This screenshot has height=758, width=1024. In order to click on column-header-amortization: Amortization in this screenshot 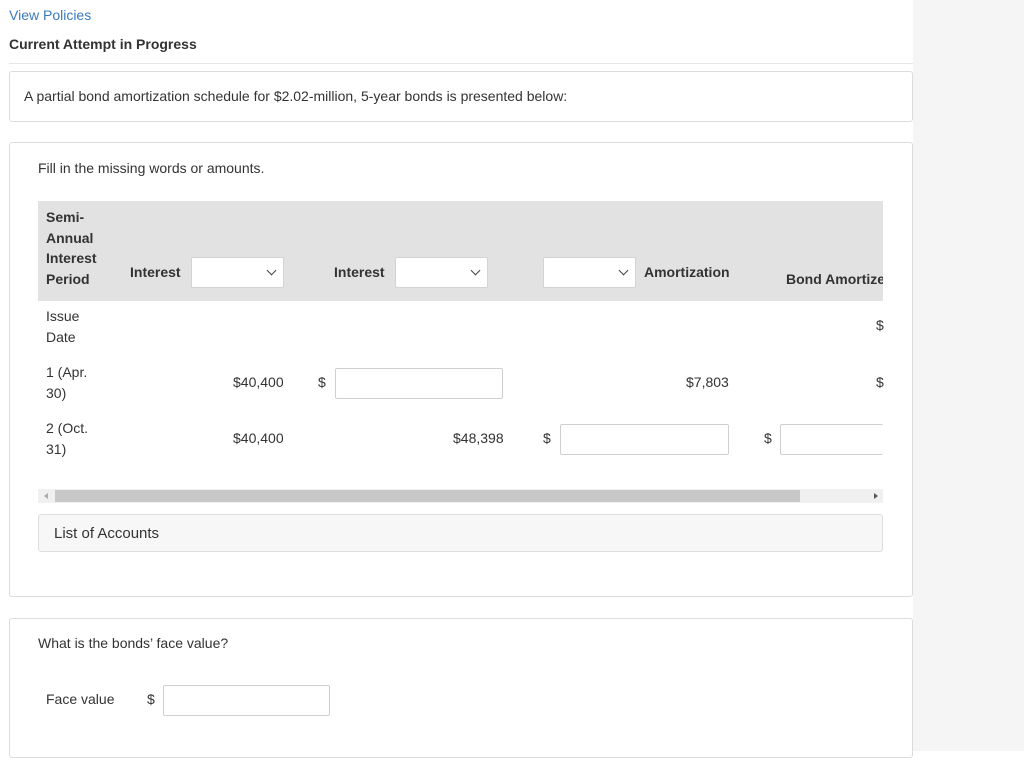, I will do `click(687, 272)`.